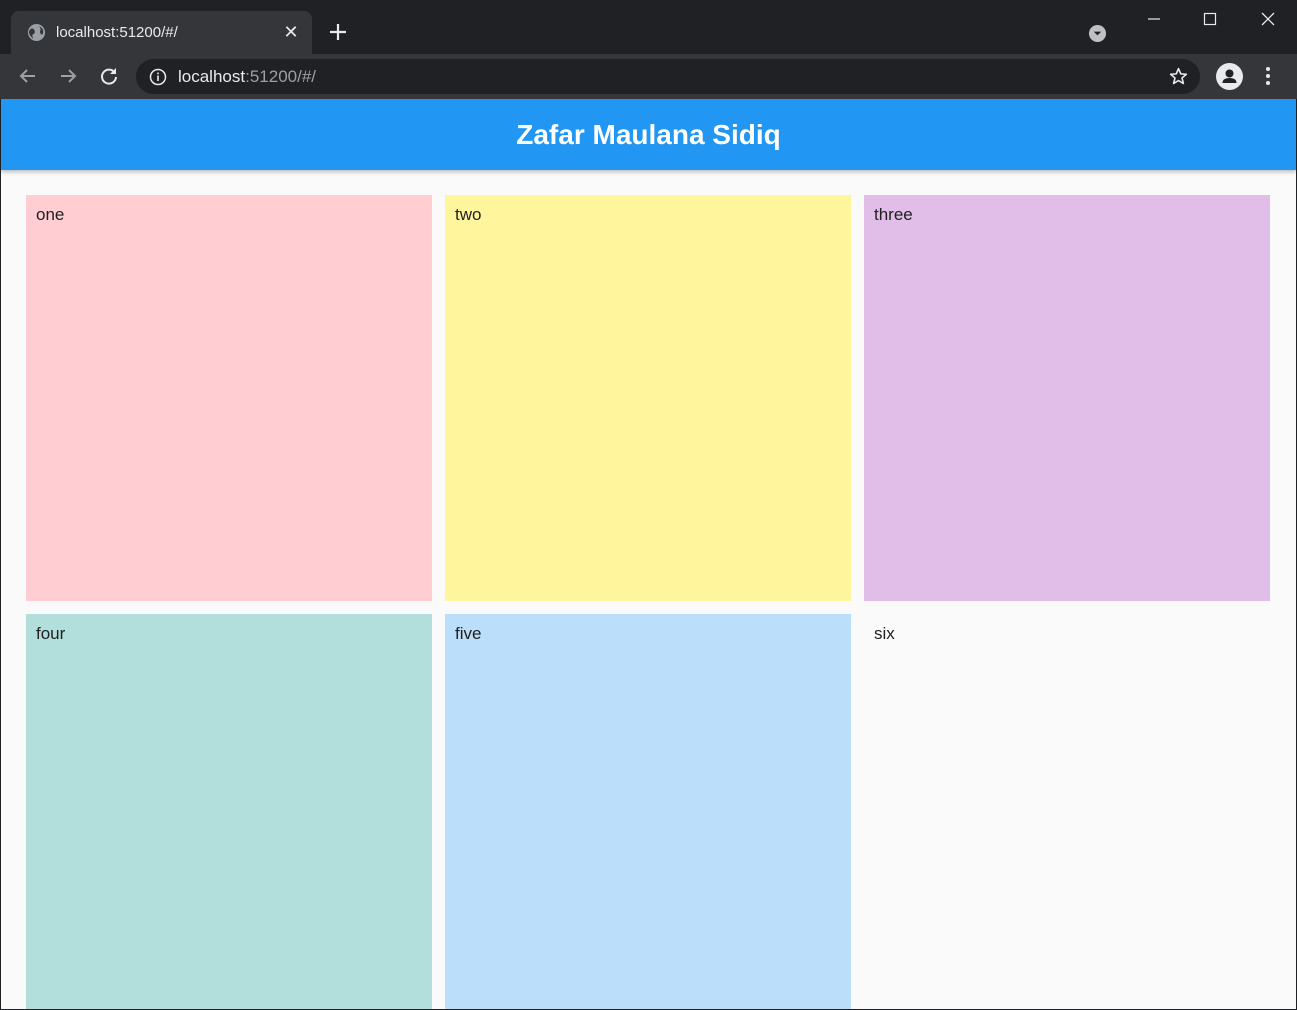  I want to click on url-host: localhost, so click(212, 76).